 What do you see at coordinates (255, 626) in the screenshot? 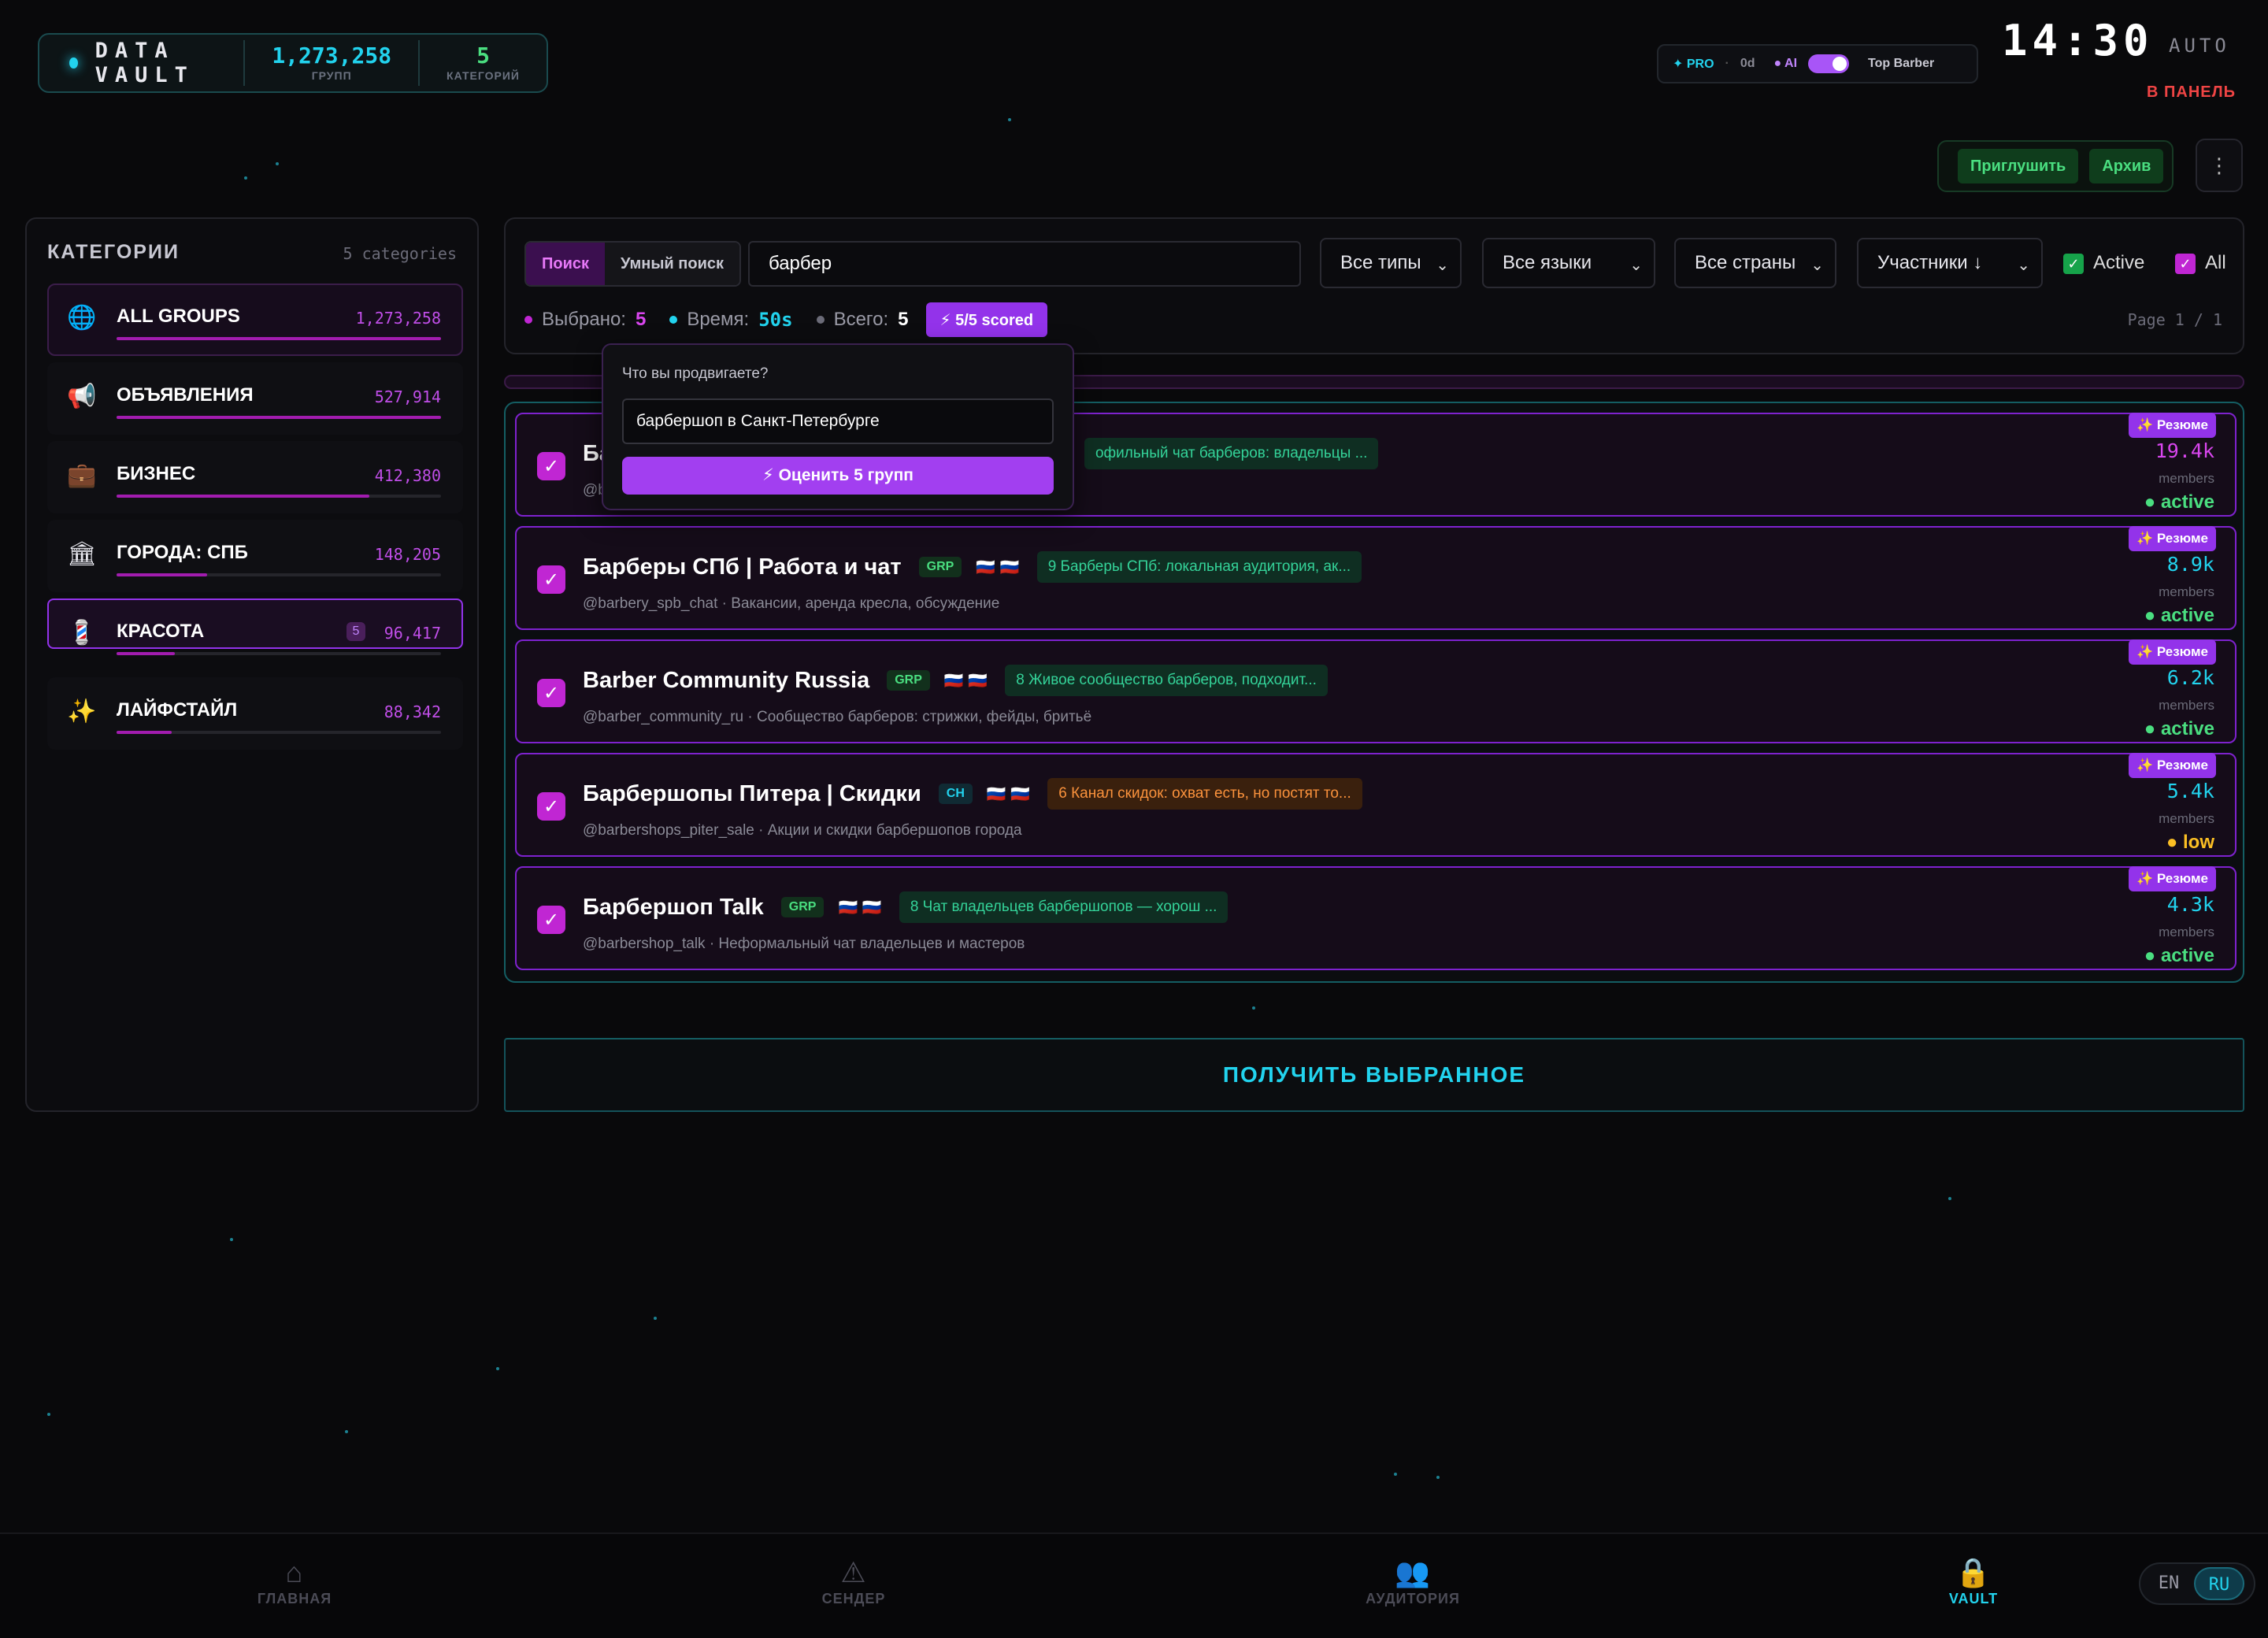
I see `sidebar-item-beauty: 💈 КРАСОТА 5 96,417` at bounding box center [255, 626].